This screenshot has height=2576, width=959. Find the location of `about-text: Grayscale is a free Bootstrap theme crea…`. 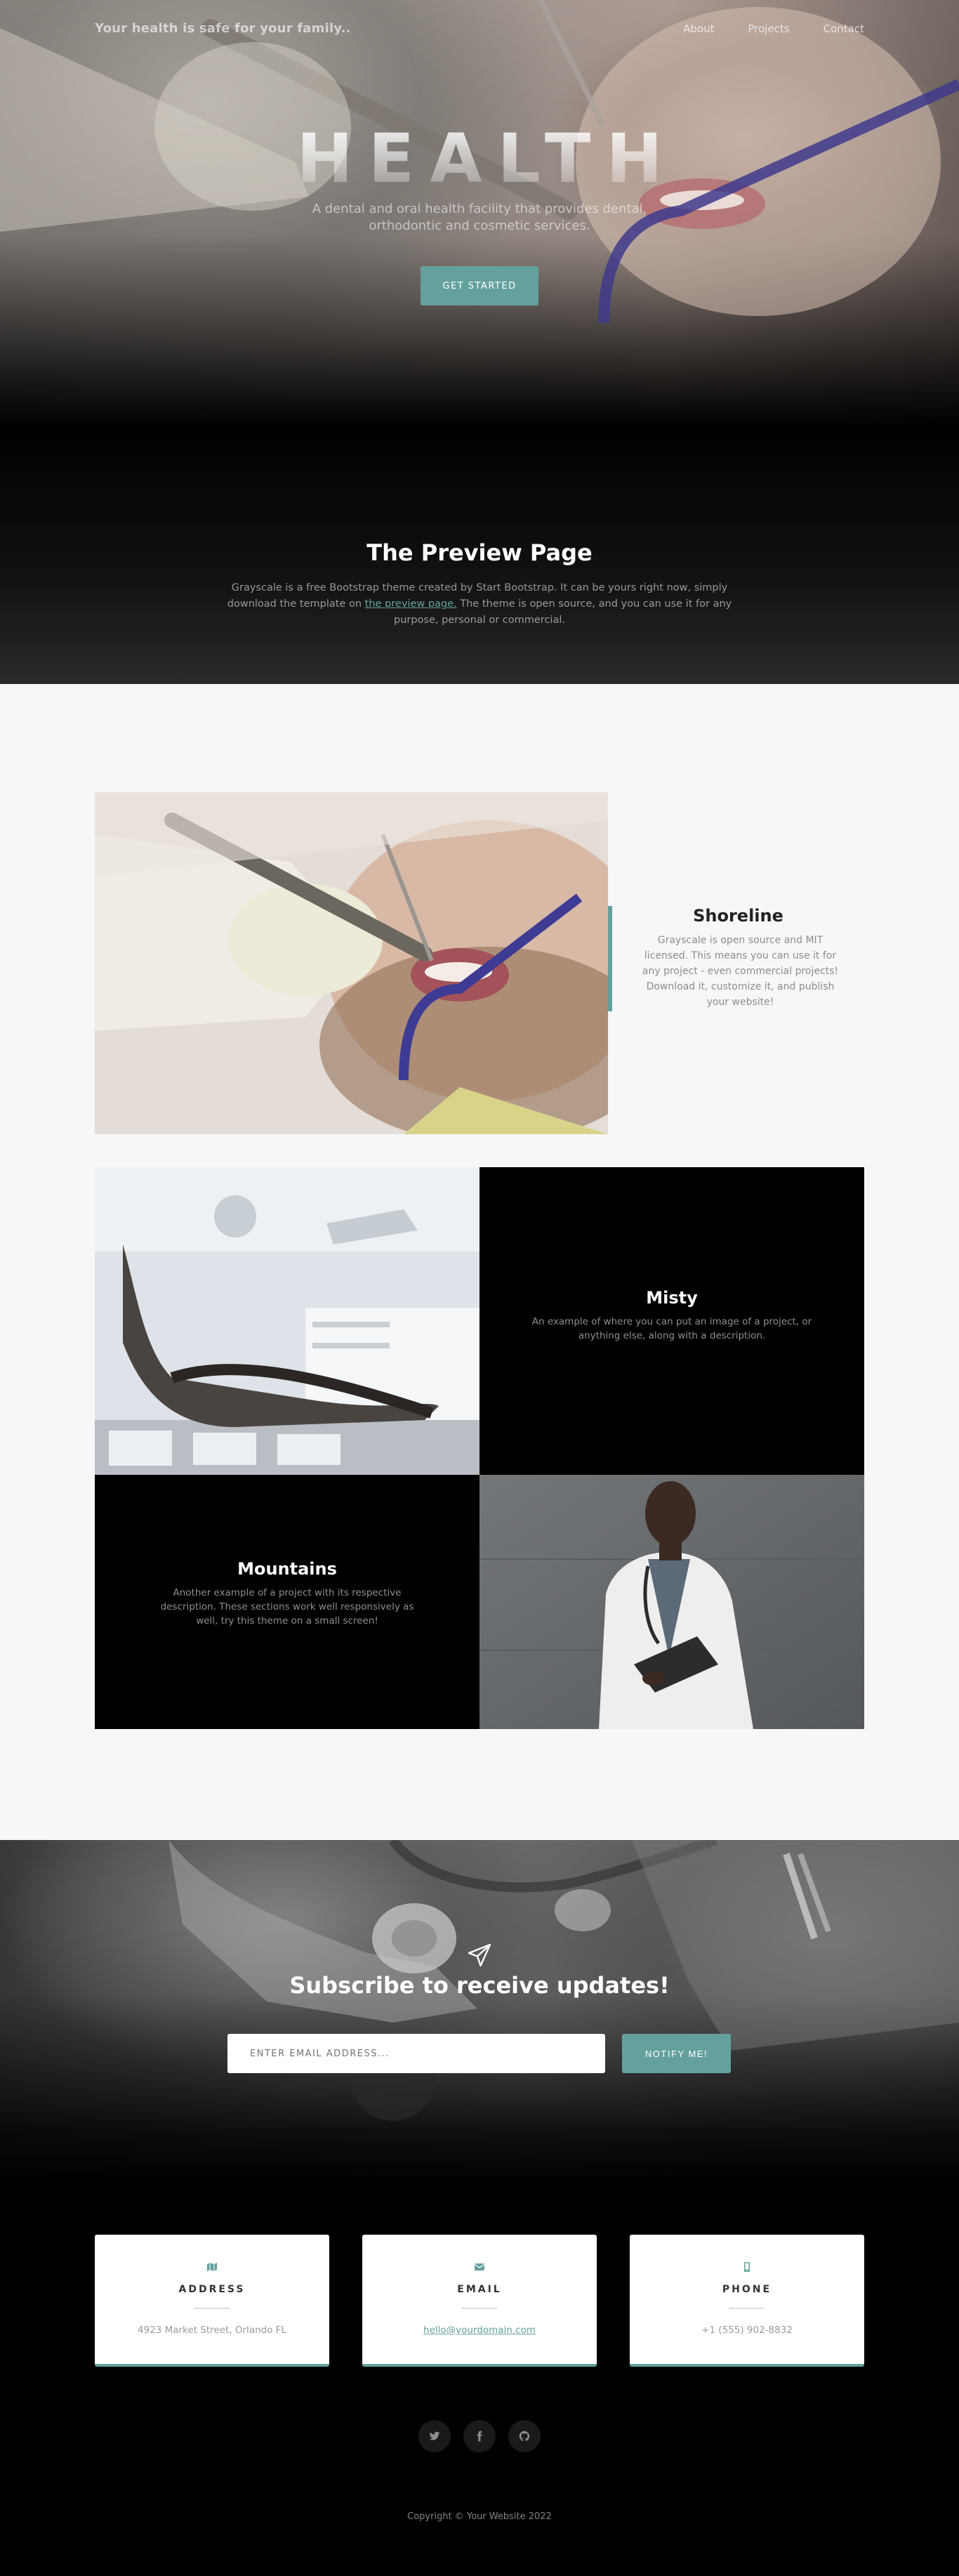

about-text: Grayscale is a free Bootstrap theme crea… is located at coordinates (479, 604).